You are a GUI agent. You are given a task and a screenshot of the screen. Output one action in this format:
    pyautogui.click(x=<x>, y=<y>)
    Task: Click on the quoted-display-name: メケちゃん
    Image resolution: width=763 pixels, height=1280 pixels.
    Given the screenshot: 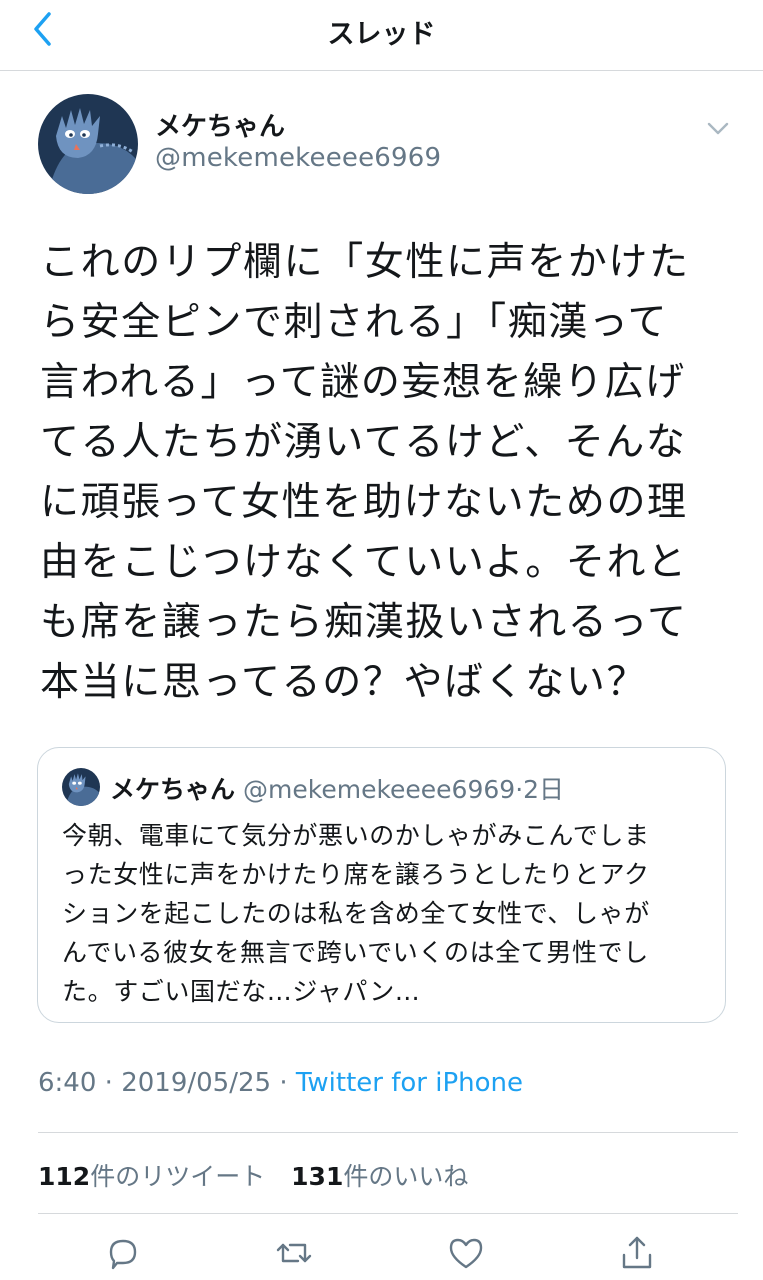 What is the action you would take?
    pyautogui.click(x=173, y=789)
    